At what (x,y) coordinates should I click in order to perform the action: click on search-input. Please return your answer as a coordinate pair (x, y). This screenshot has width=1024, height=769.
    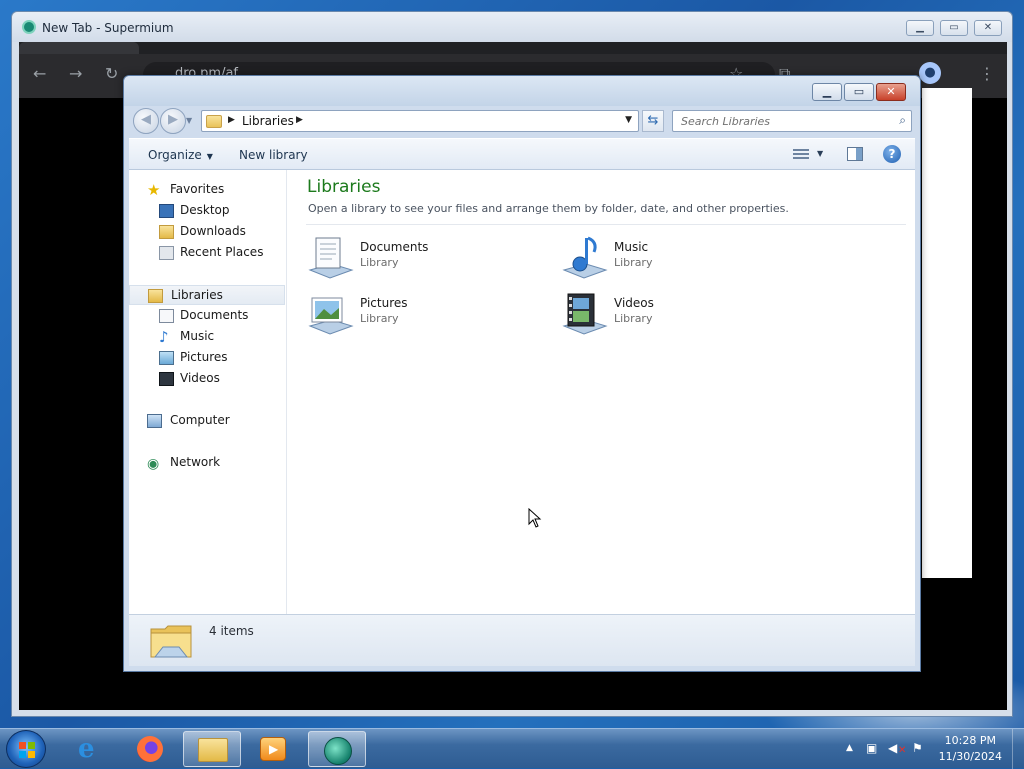
    Looking at the image, I should click on (781, 121).